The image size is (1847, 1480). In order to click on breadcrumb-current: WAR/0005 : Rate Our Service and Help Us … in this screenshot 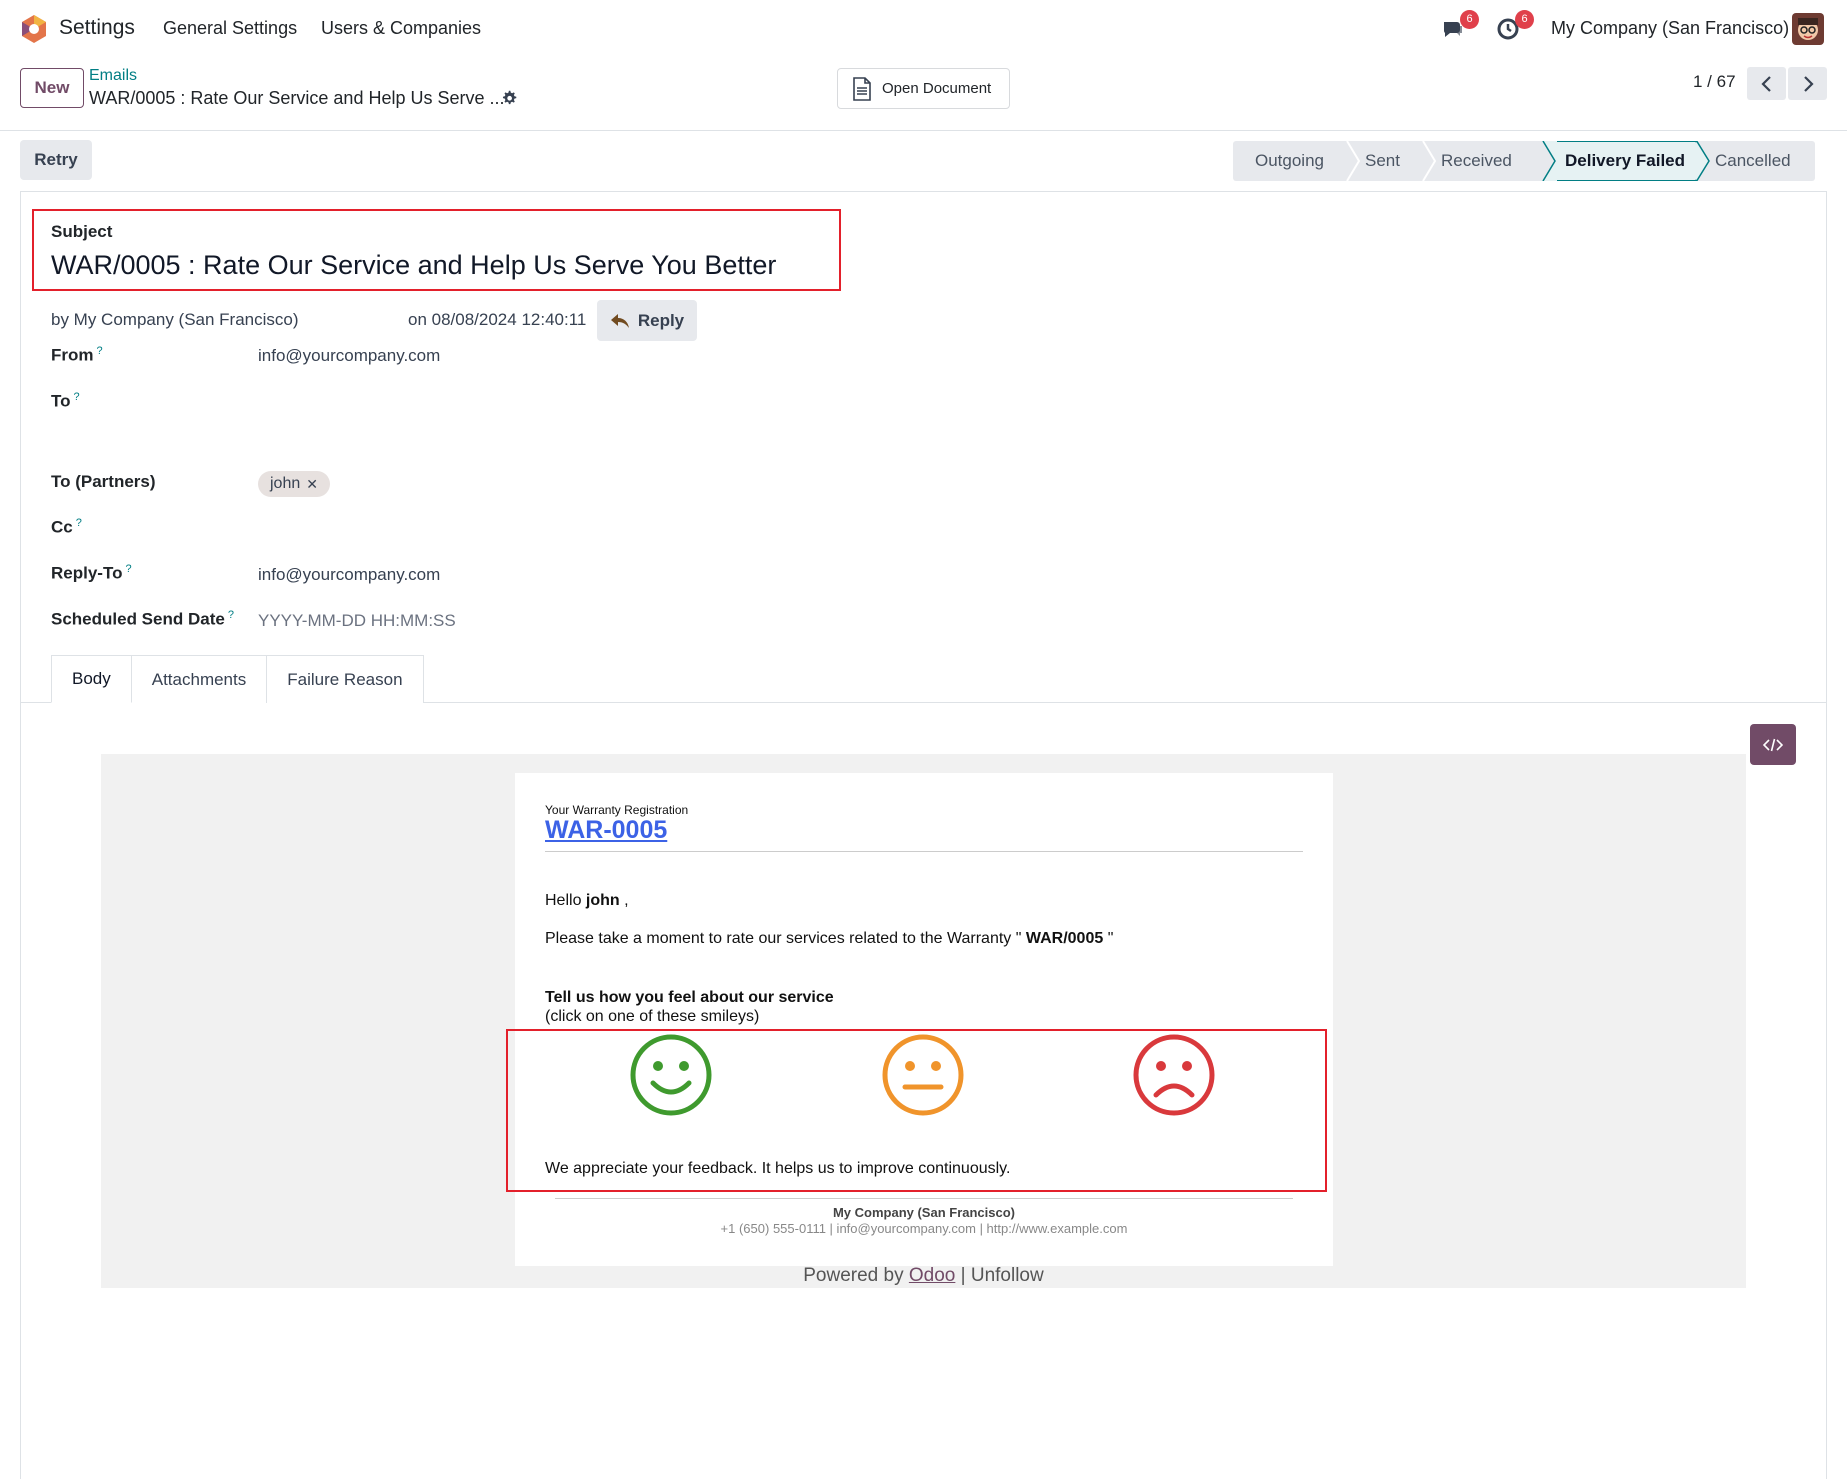, I will do `click(297, 98)`.